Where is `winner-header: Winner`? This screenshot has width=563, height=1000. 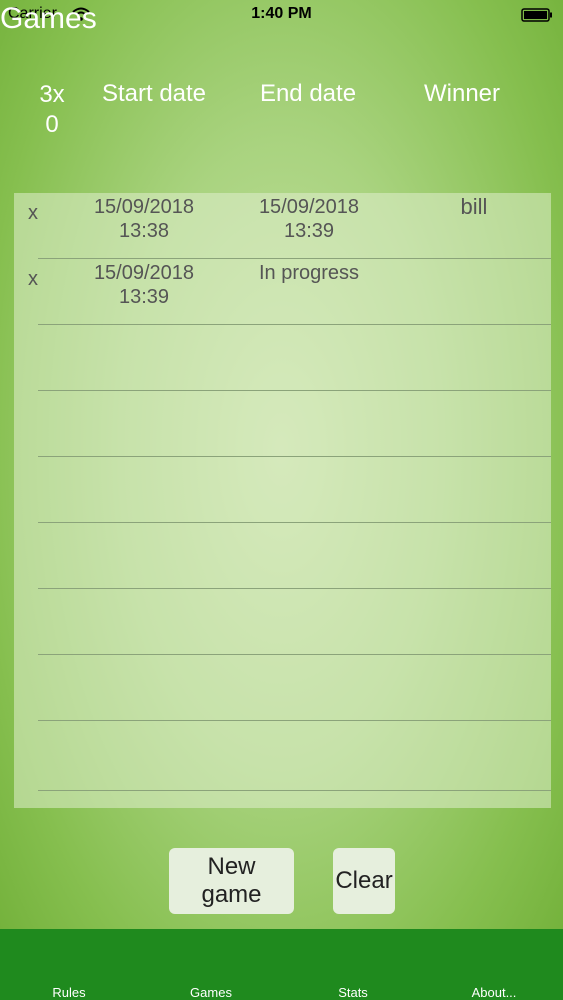
winner-header: Winner is located at coordinates (462, 93).